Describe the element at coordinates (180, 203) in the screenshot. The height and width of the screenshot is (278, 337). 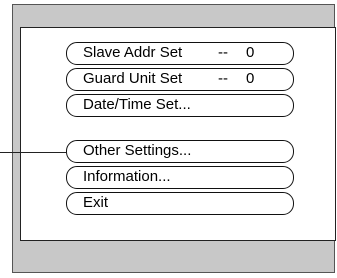
I see `menu-item-exit: Exit` at that location.